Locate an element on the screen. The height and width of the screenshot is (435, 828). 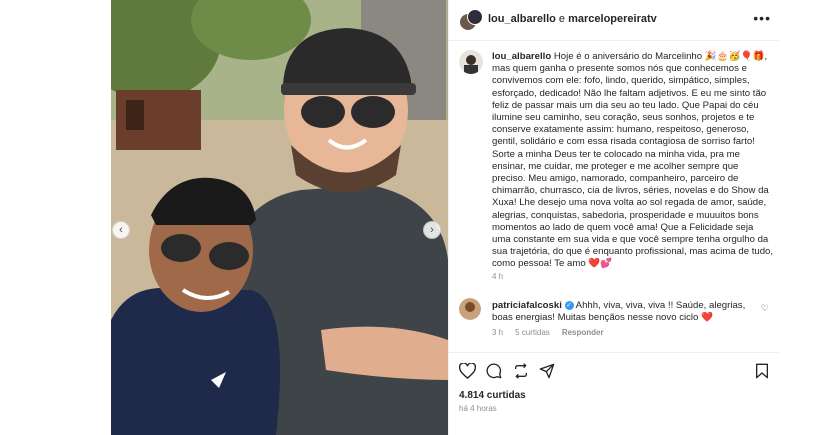
comment-button is located at coordinates (494, 373).